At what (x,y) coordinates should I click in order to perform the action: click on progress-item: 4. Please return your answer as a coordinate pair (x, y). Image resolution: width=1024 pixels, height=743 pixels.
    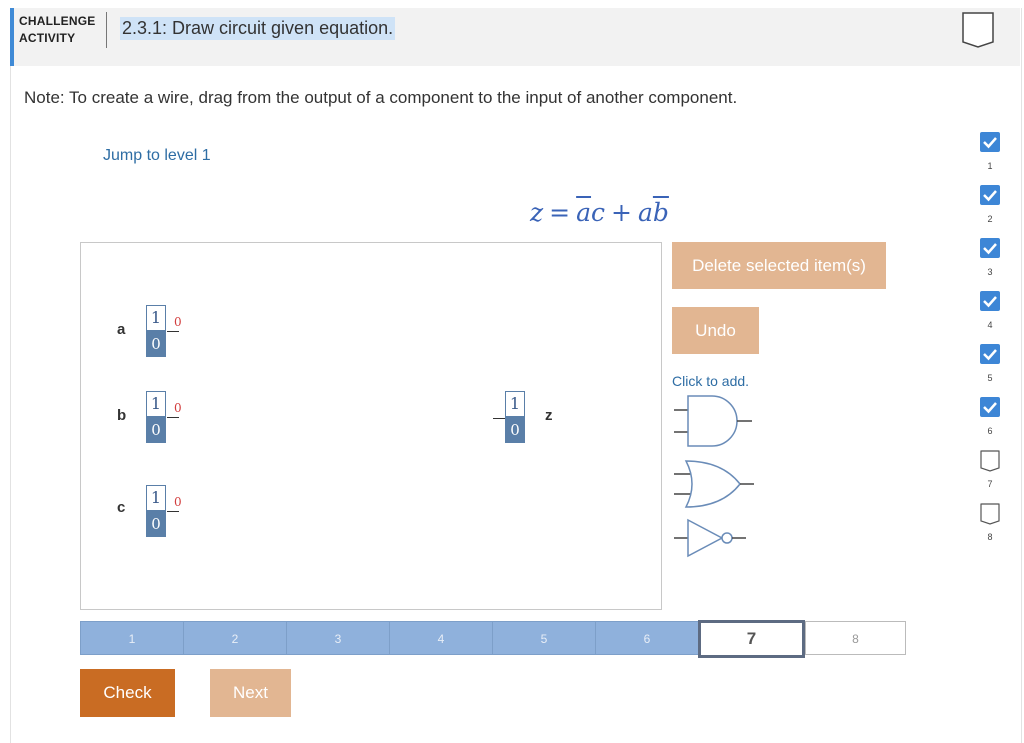
    Looking at the image, I should click on (991, 316).